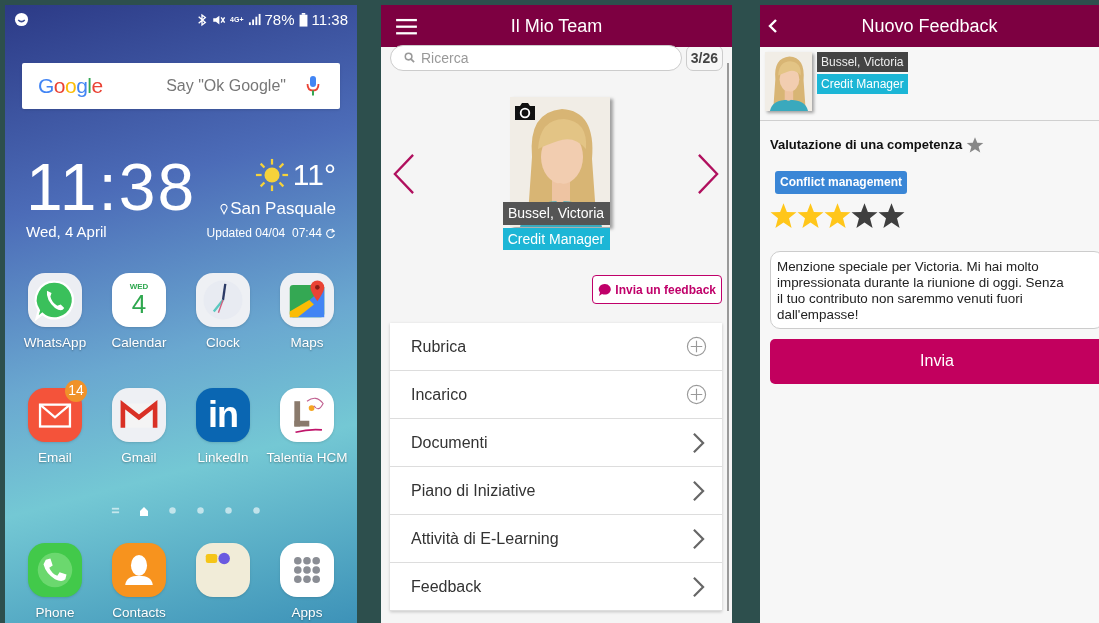 Image resolution: width=1099 pixels, height=623 pixels. I want to click on logo-text: in, so click(223, 414).